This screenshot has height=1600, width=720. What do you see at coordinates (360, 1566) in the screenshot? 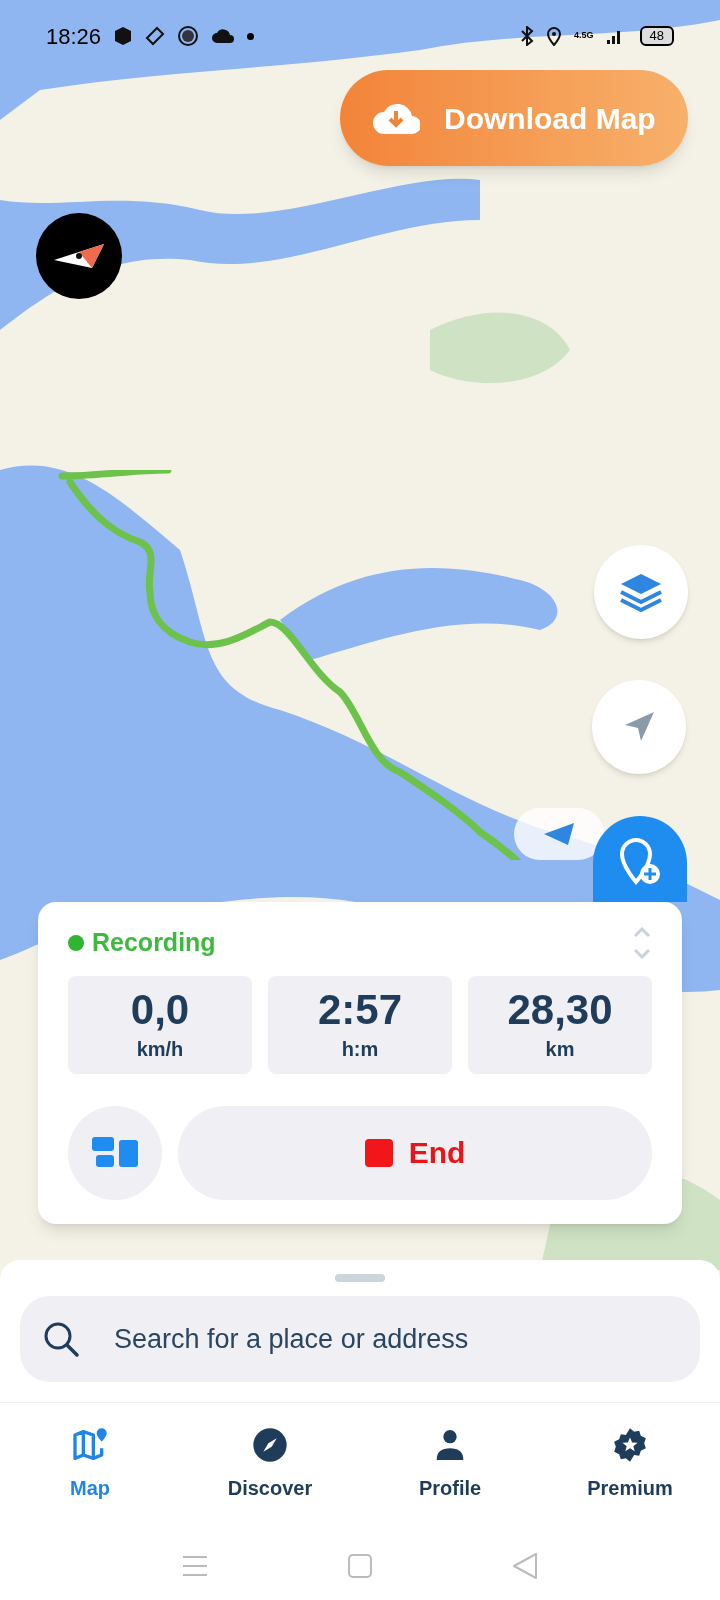
I see `home-square-icon` at bounding box center [360, 1566].